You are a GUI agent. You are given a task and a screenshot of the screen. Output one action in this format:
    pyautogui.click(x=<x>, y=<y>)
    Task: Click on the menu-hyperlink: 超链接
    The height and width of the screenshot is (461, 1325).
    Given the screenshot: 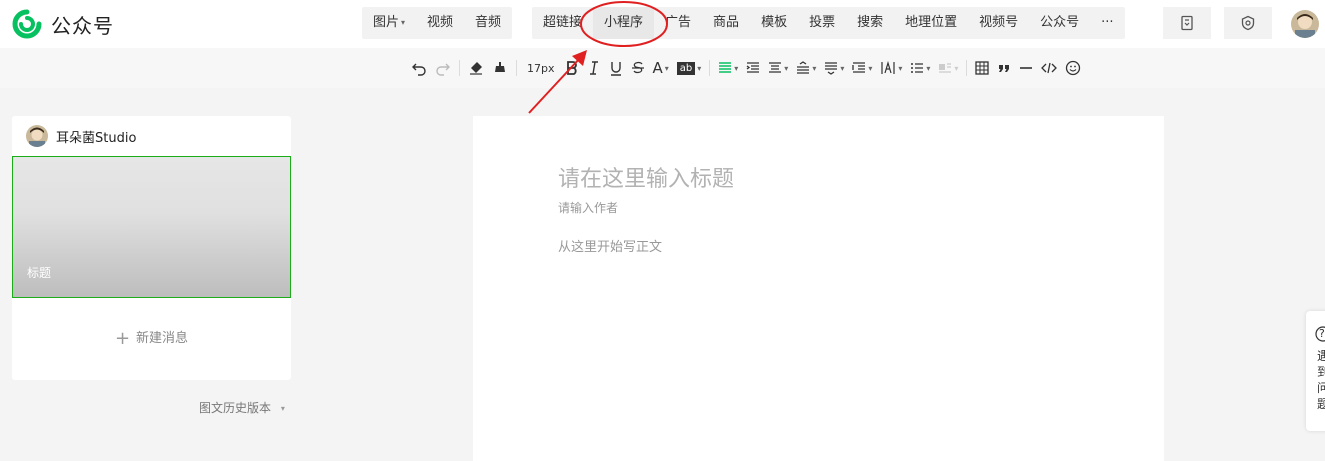 What is the action you would take?
    pyautogui.click(x=562, y=23)
    